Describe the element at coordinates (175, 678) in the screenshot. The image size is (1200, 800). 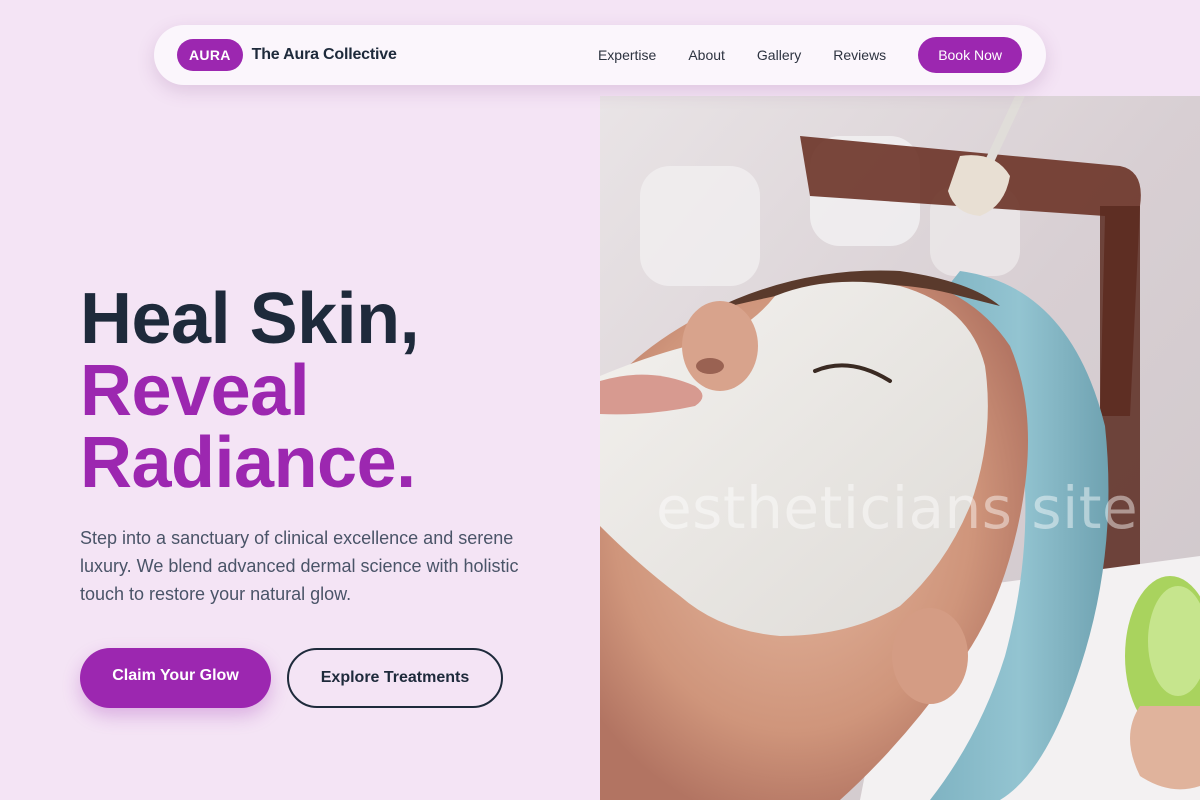
I see `claim-your-glow-button: Claim Your Glow` at that location.